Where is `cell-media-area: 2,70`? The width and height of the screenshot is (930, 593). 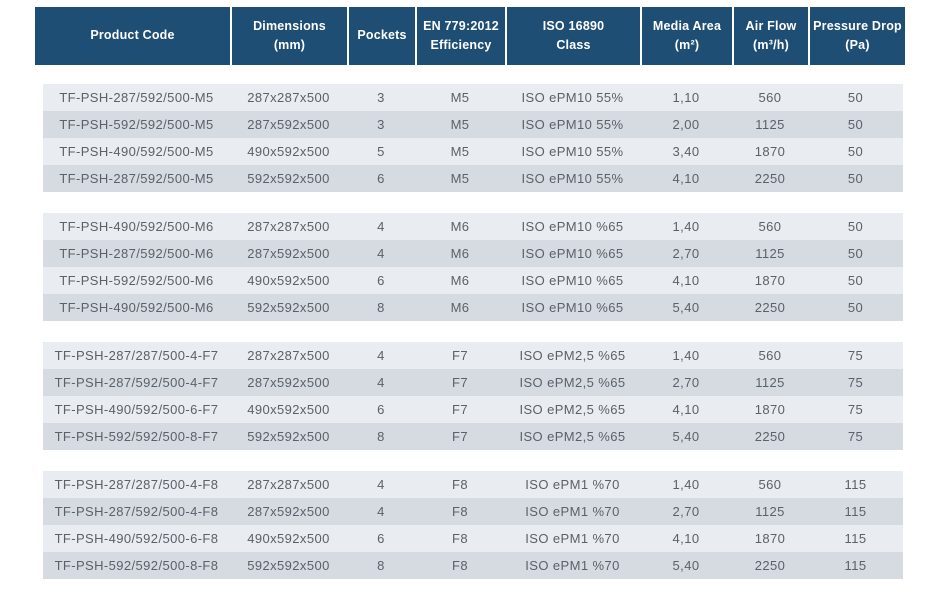
cell-media-area: 2,70 is located at coordinates (686, 511).